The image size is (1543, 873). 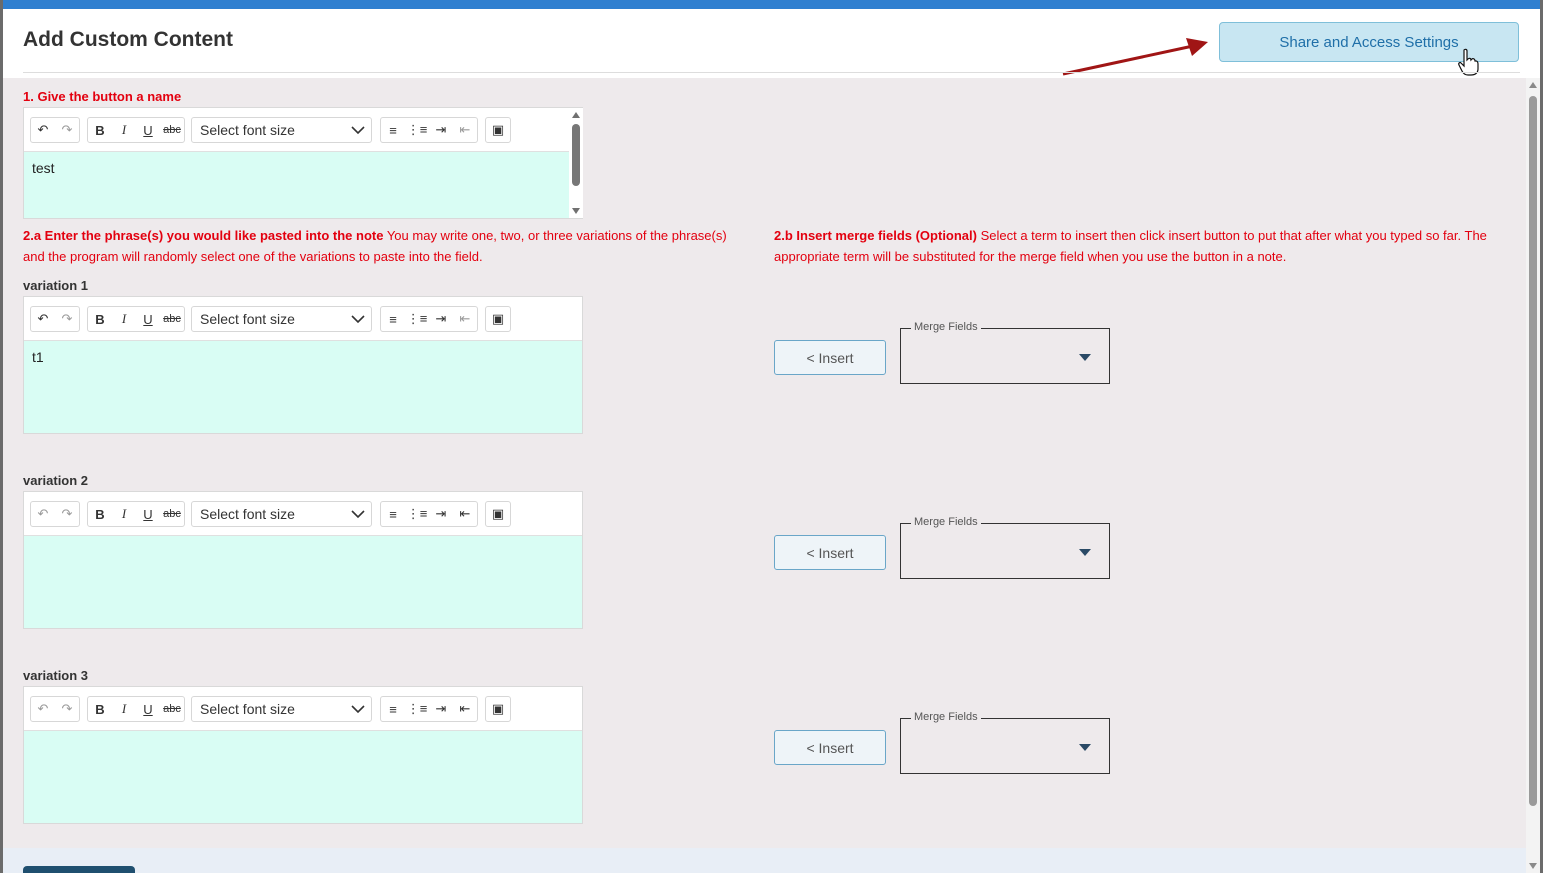 I want to click on insert-button-2: < Insert, so click(x=830, y=552).